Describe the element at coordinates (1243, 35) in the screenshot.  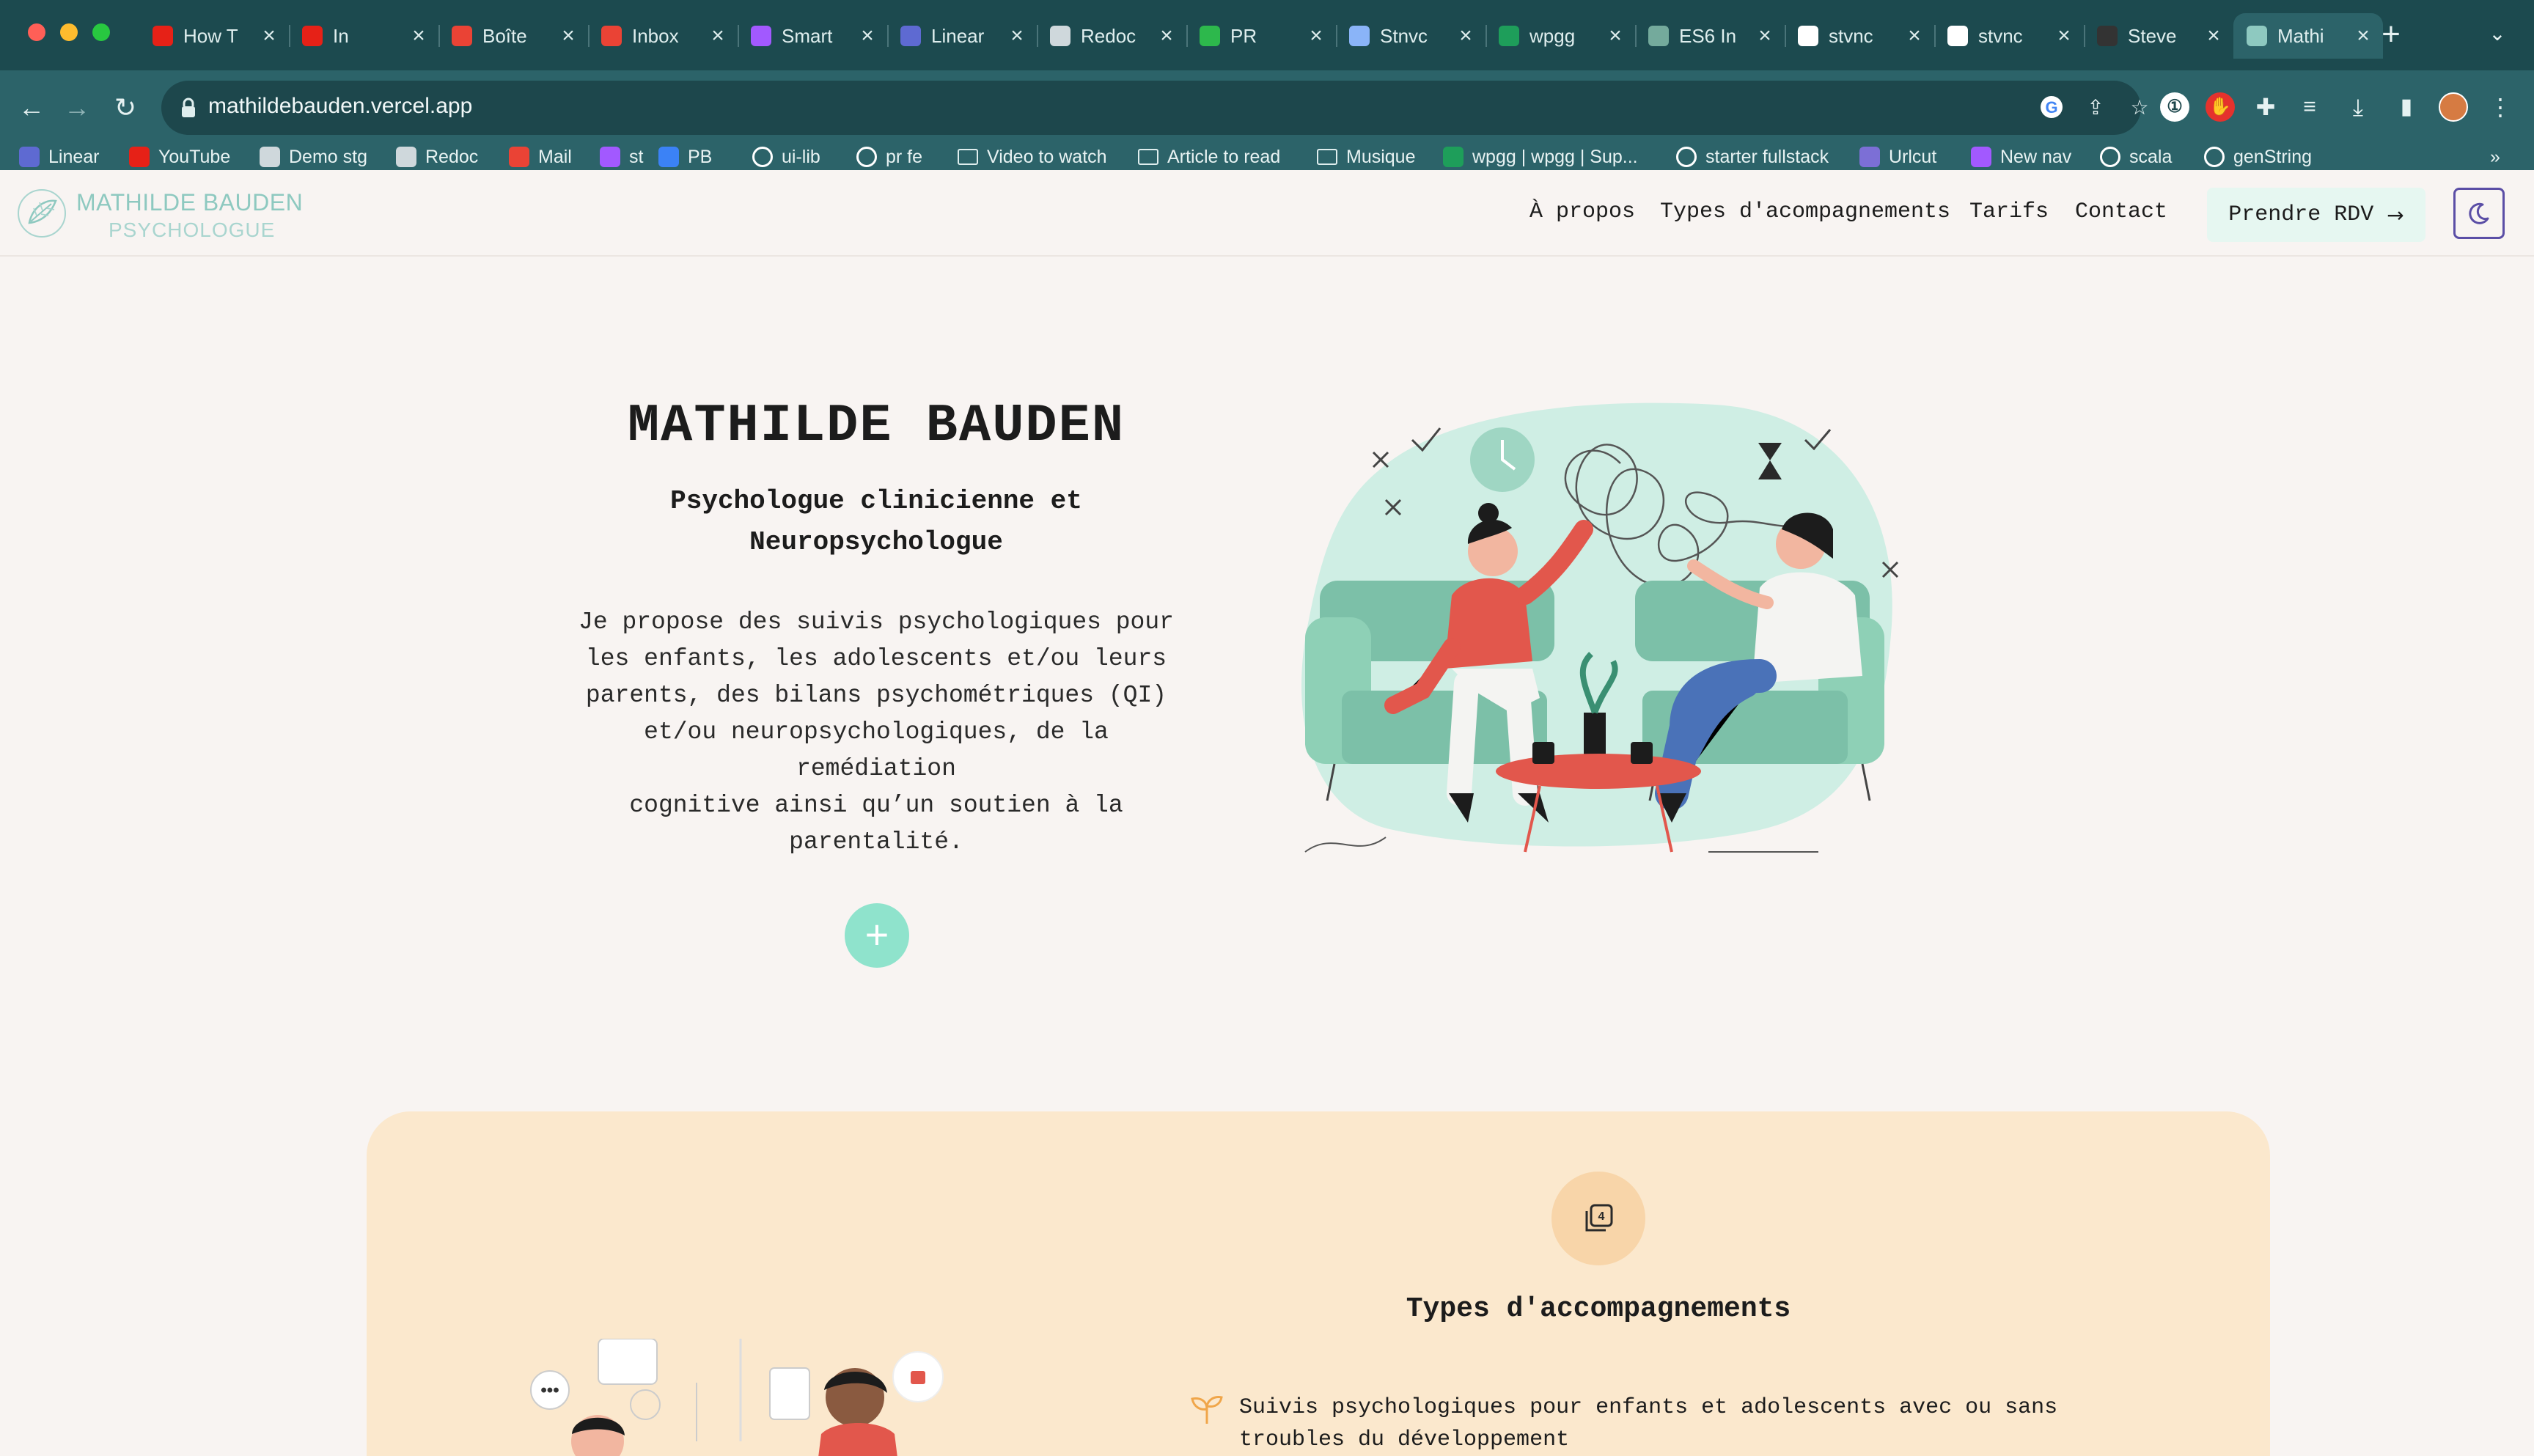
I see `tab-title: PR` at that location.